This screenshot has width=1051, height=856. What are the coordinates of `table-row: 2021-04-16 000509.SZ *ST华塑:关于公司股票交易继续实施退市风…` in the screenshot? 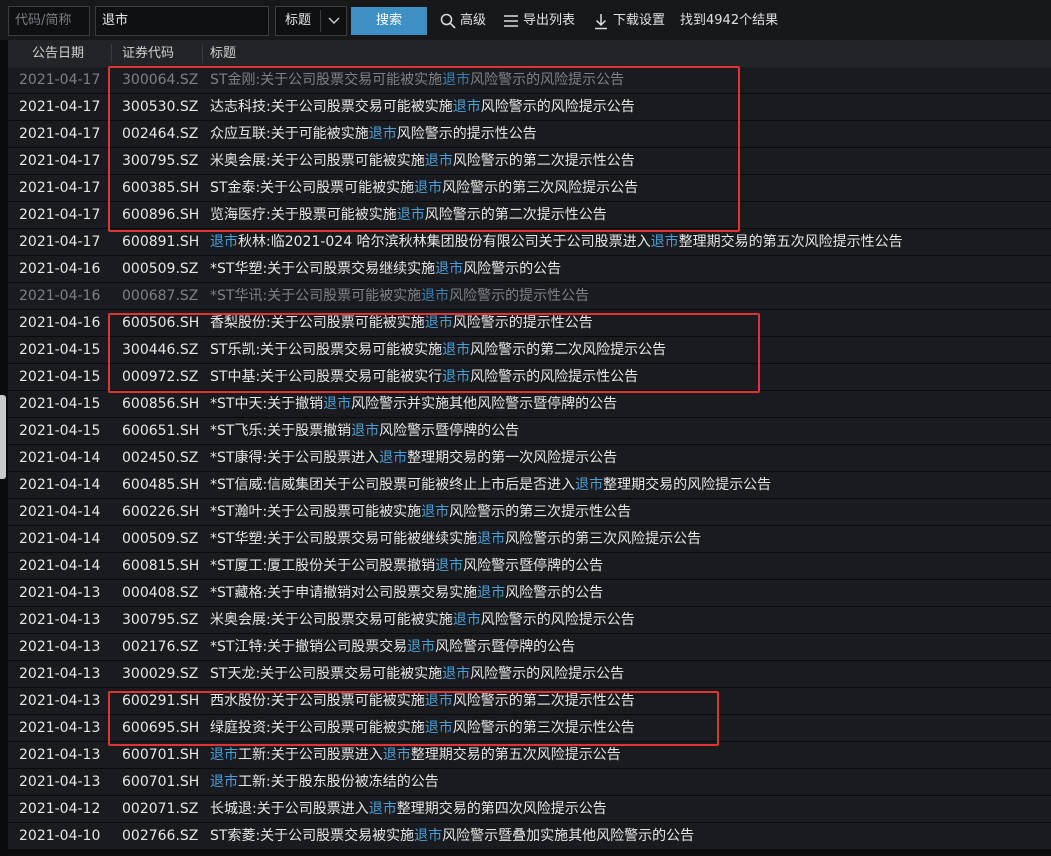 It's located at (529, 269).